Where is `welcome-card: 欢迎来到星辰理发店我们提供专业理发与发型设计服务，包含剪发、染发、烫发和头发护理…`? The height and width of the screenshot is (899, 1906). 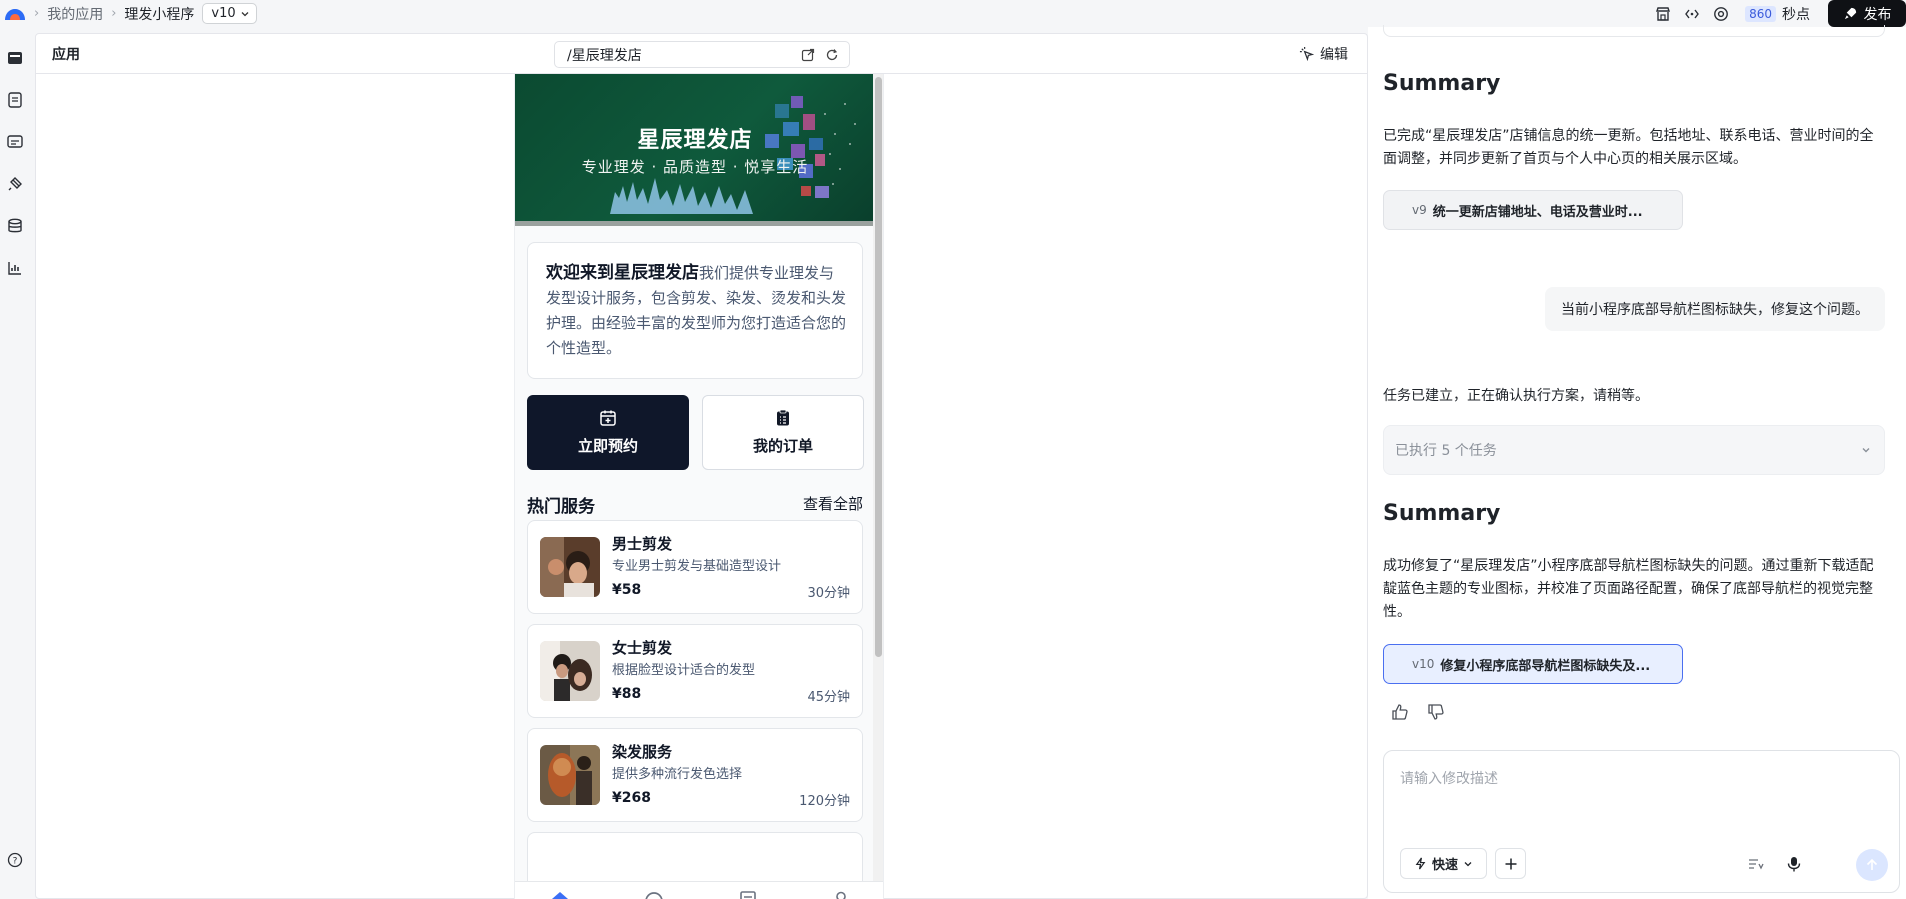
welcome-card: 欢迎来到星辰理发店我们提供专业理发与发型设计服务，包含剪发、染发、烫发和头发护理… is located at coordinates (695, 310).